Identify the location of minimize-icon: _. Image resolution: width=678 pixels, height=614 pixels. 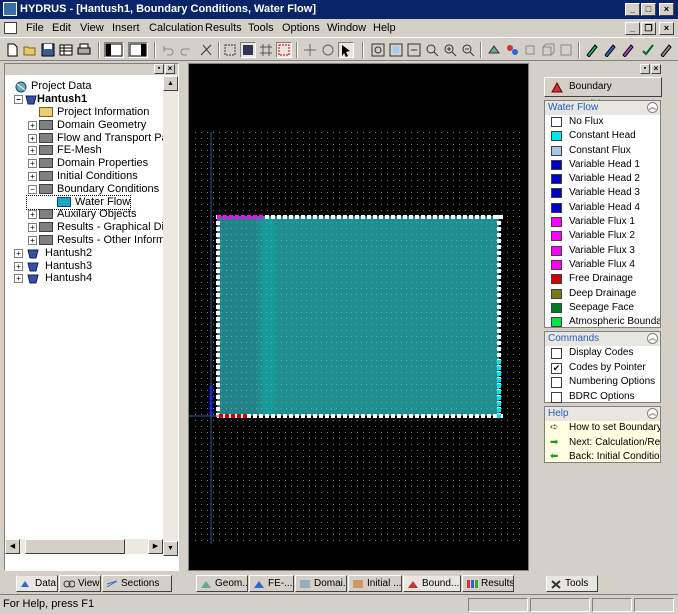
(632, 9).